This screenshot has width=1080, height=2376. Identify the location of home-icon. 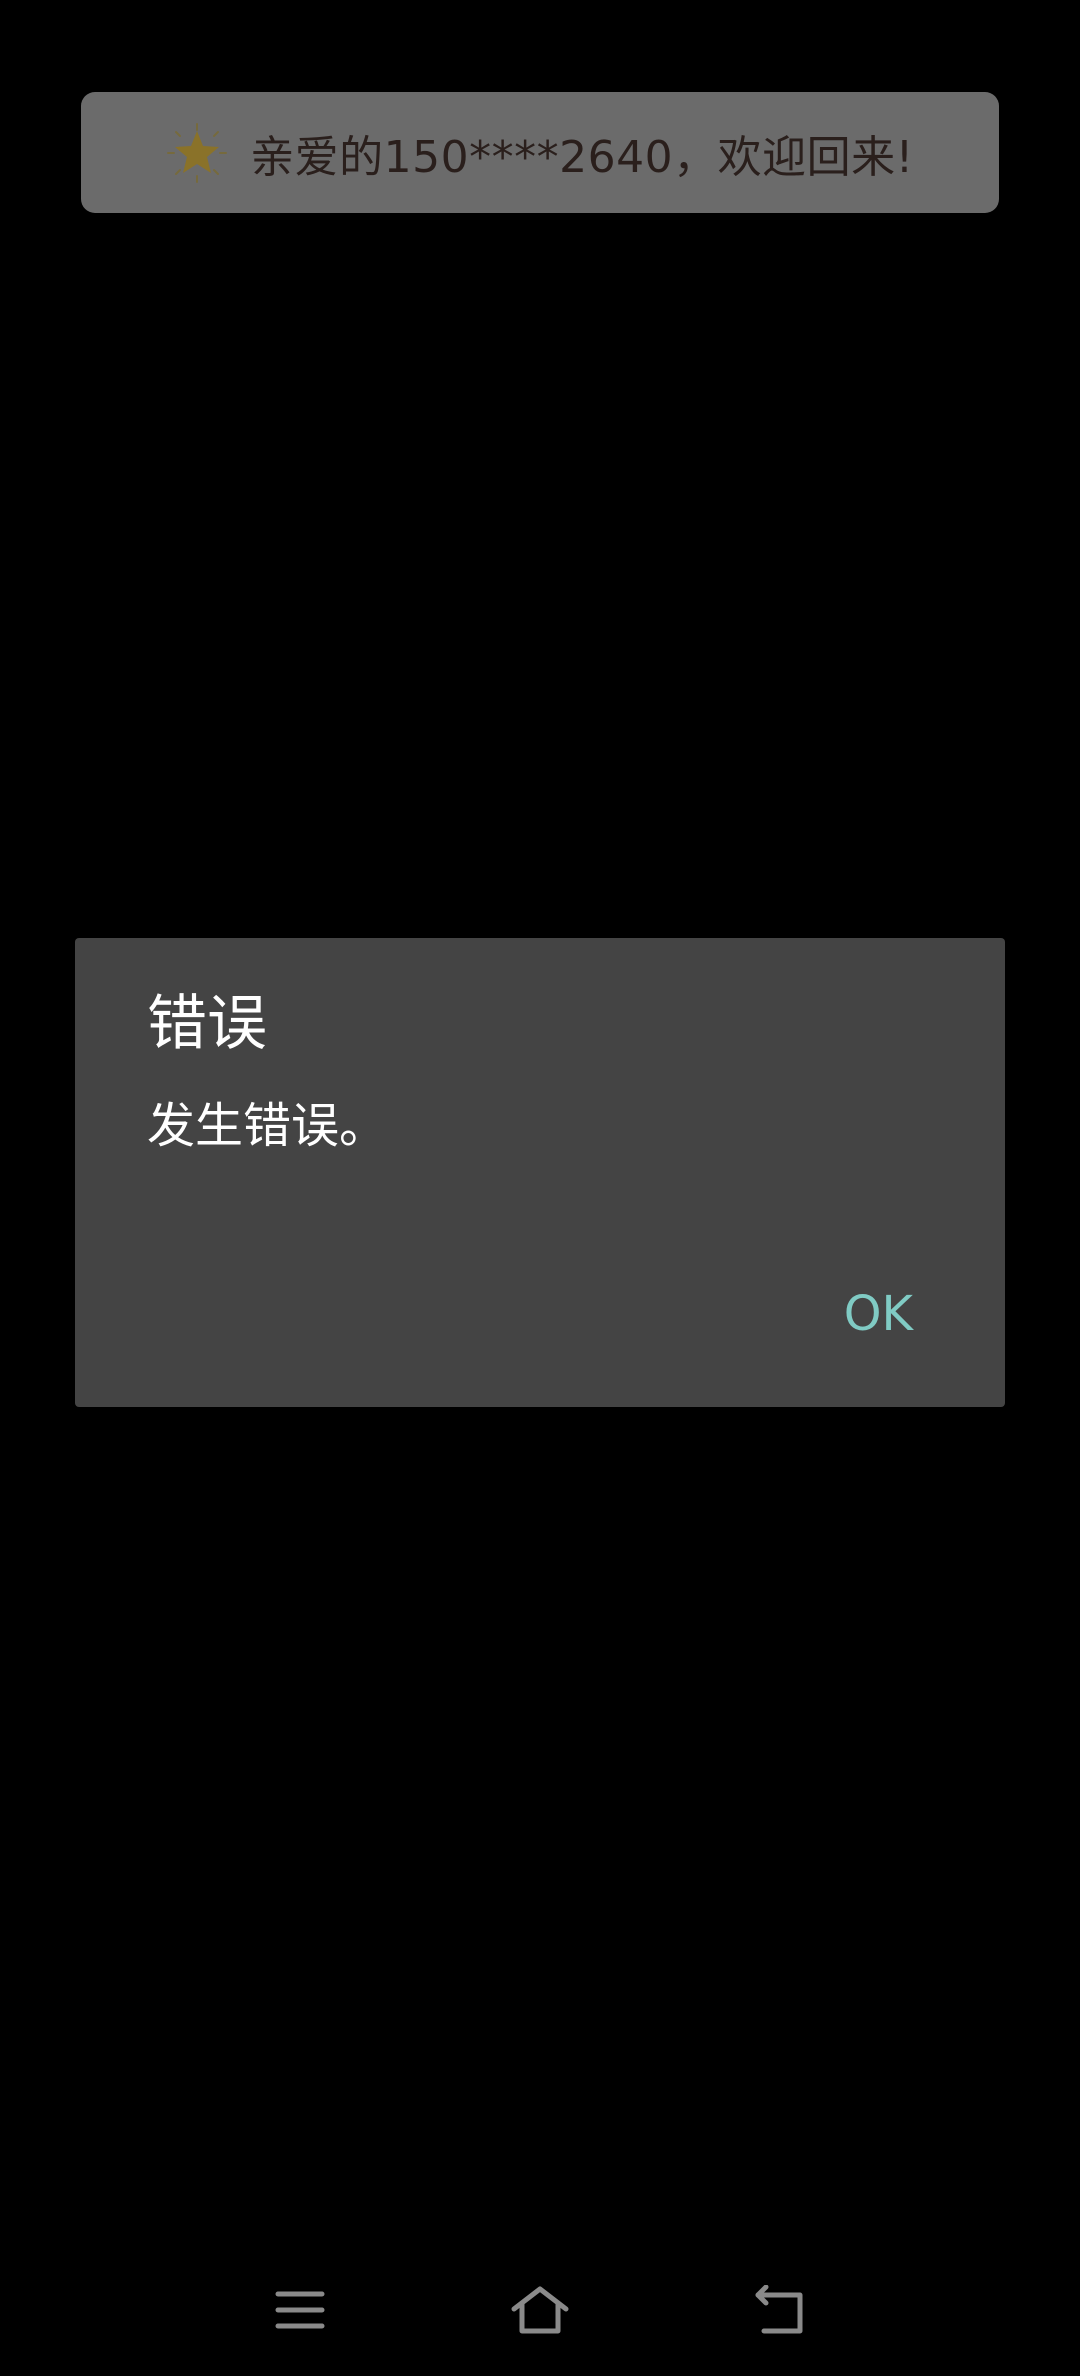
(540, 2310).